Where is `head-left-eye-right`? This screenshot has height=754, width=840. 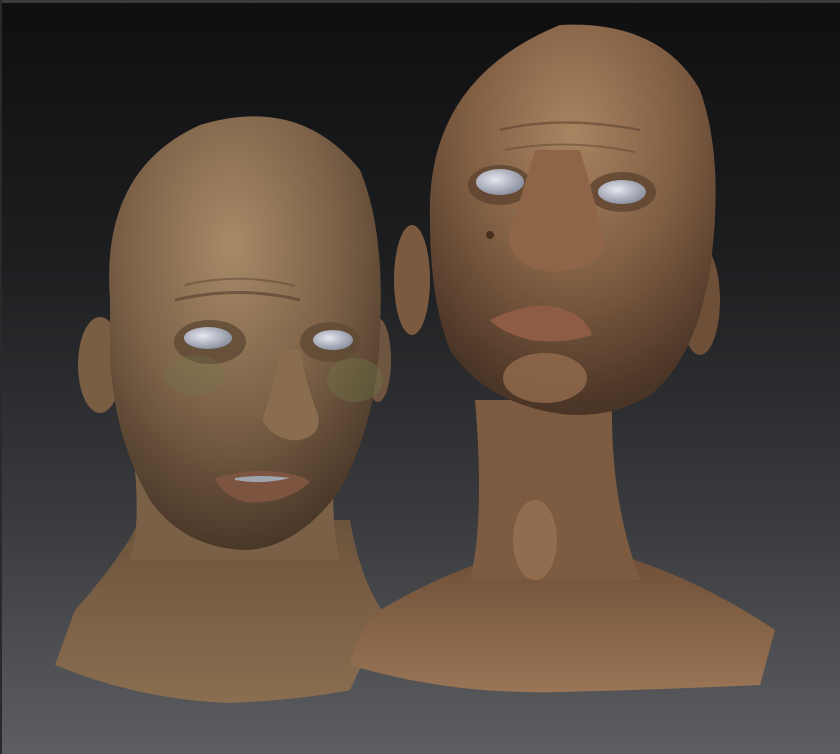 head-left-eye-right is located at coordinates (333, 340).